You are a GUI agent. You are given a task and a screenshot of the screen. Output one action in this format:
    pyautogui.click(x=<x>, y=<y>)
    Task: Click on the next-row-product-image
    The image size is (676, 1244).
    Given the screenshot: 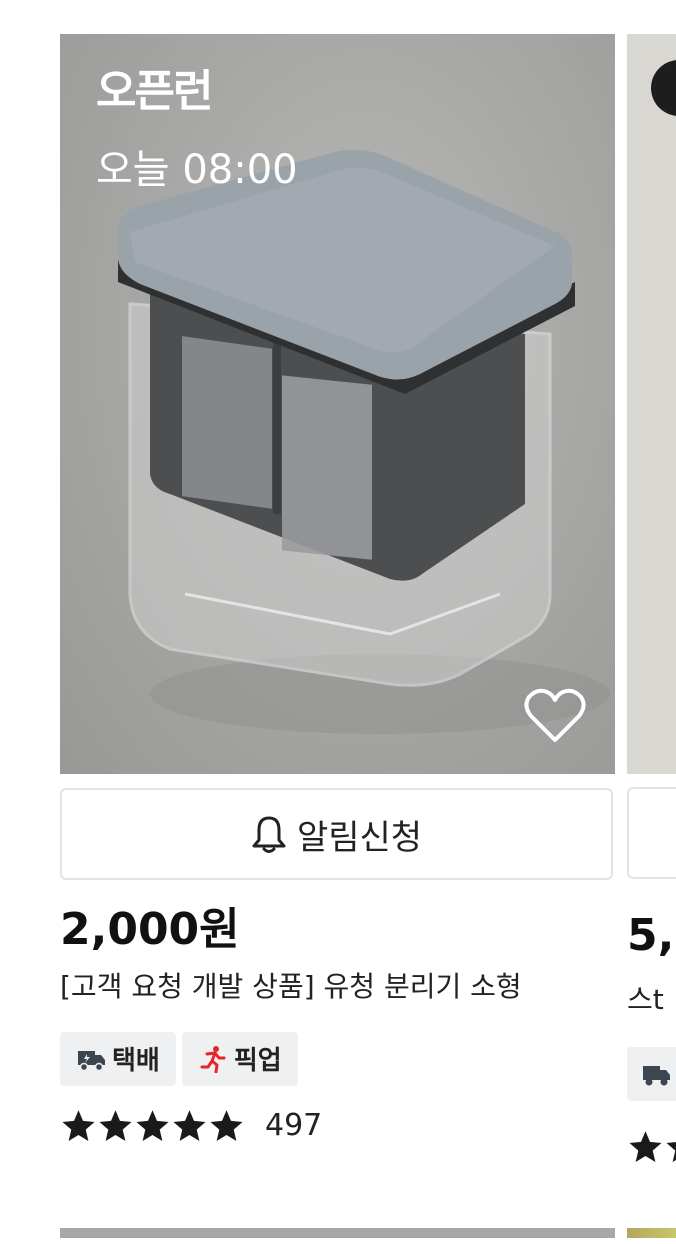 What is the action you would take?
    pyautogui.click(x=337, y=1233)
    